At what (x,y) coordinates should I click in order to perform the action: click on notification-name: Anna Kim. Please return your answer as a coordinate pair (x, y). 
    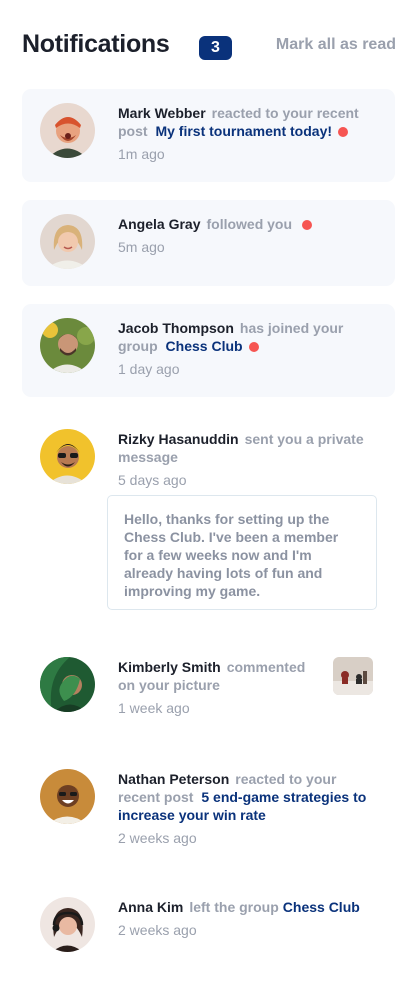
    Looking at the image, I should click on (150, 907).